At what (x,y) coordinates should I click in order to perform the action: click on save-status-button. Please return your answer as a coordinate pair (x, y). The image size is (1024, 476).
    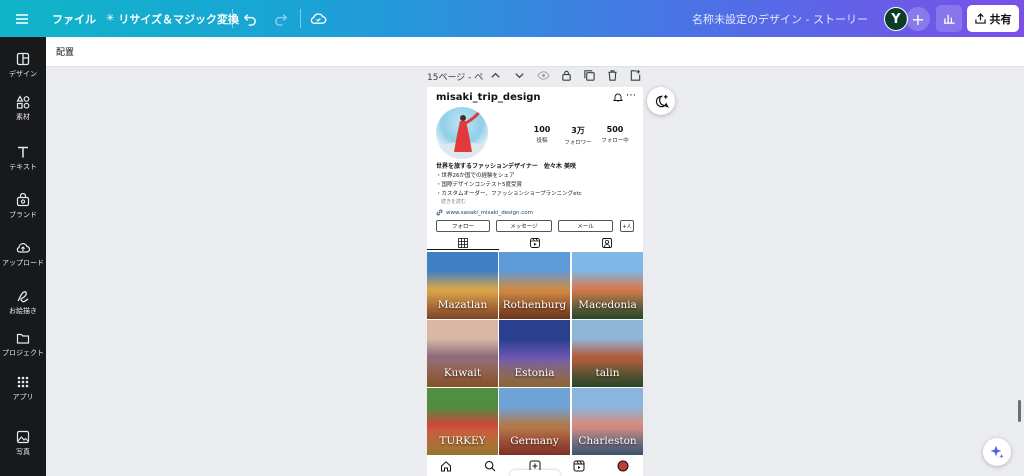
    Looking at the image, I should click on (318, 18).